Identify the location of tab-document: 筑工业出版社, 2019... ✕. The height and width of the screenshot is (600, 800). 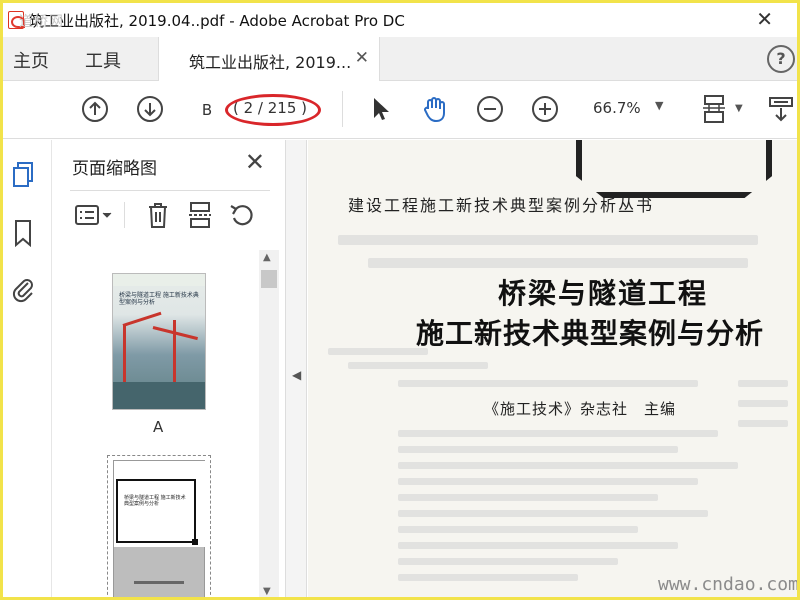
(269, 59).